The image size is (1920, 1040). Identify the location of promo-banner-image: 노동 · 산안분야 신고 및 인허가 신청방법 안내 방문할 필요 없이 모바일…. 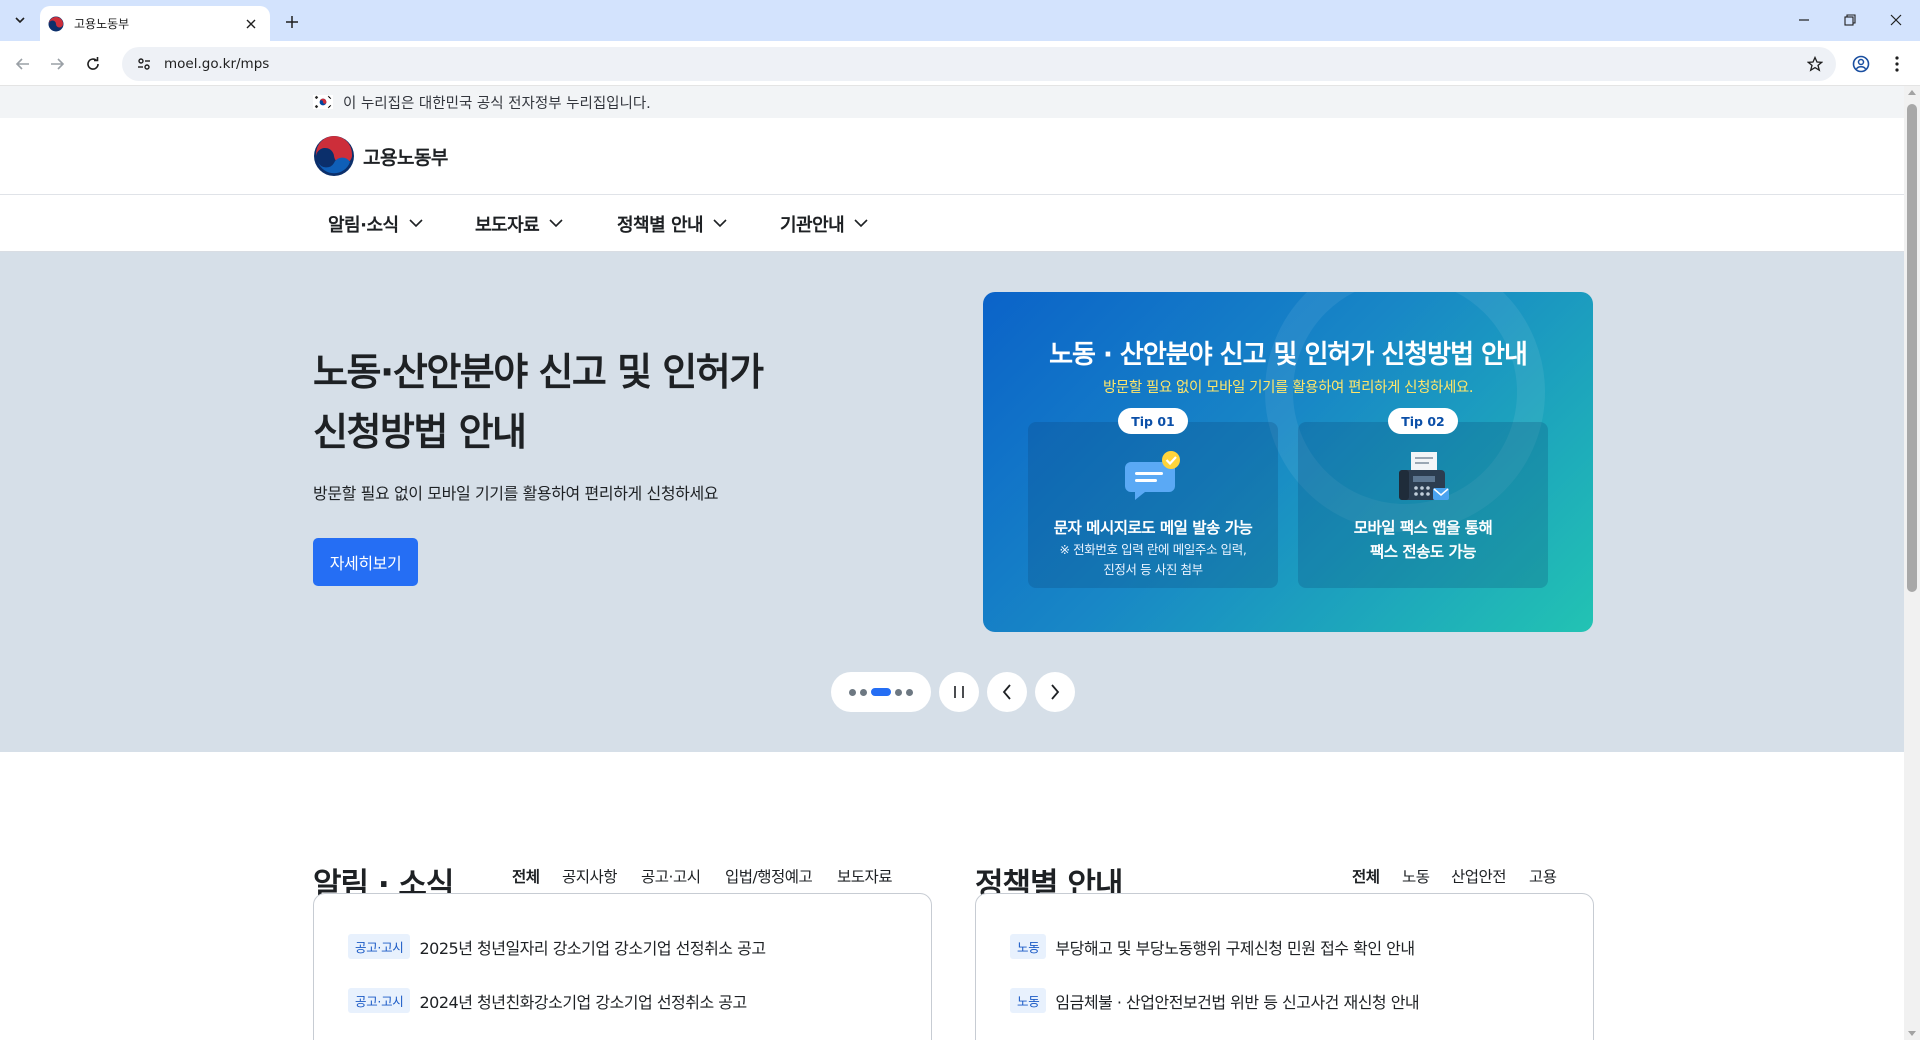
(1288, 462).